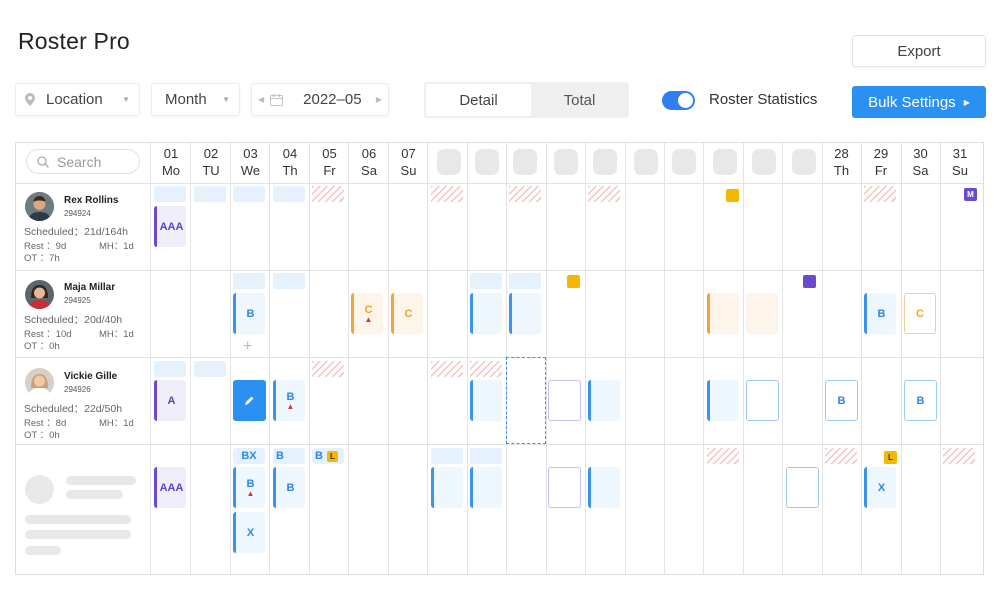 Image resolution: width=1001 pixels, height=591 pixels. What do you see at coordinates (379, 99) in the screenshot?
I see `next-month-icon: ▶` at bounding box center [379, 99].